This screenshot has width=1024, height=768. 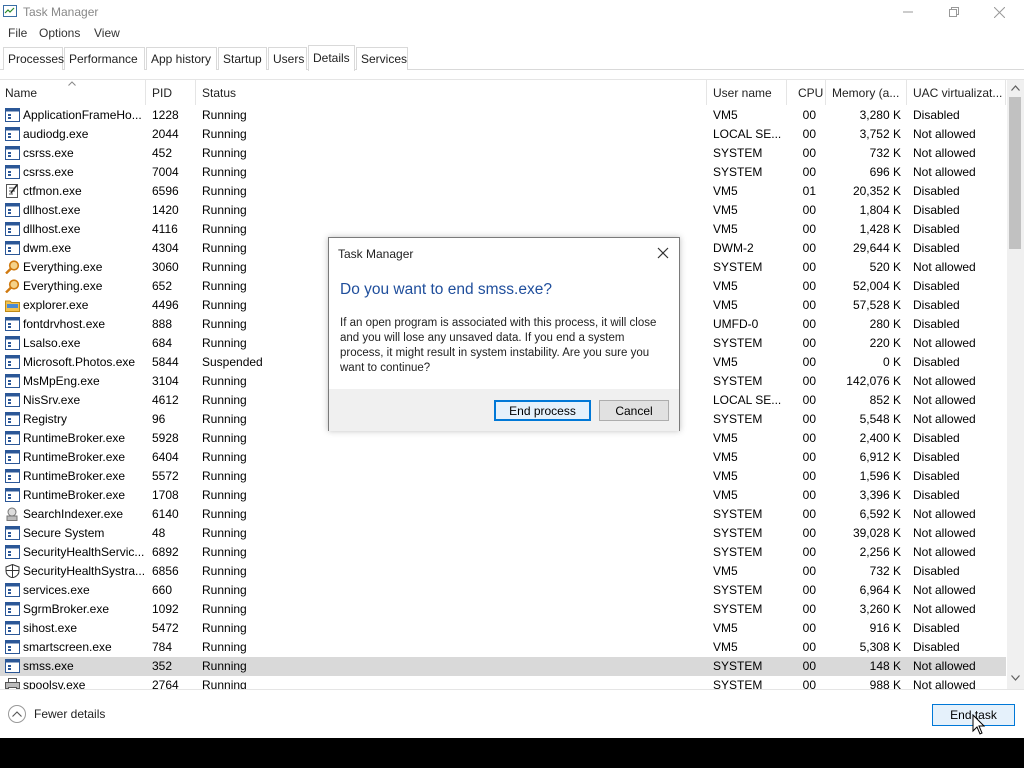 I want to click on column-header-name: Name, so click(x=73, y=92).